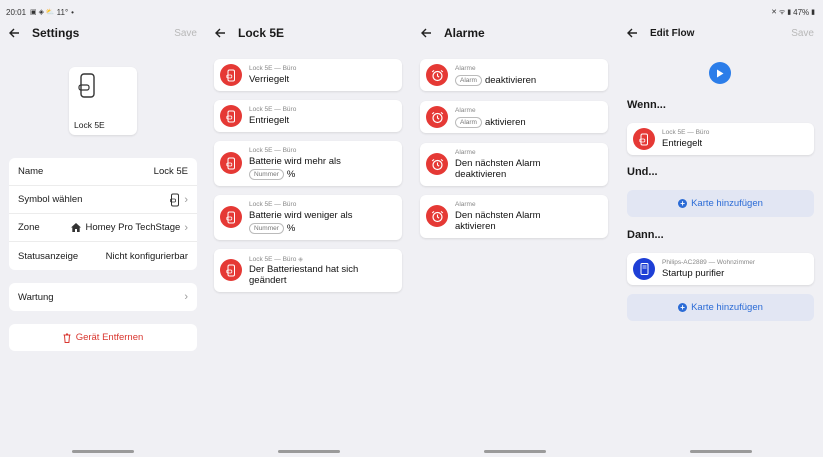 The width and height of the screenshot is (823, 457). What do you see at coordinates (133, 227) in the screenshot?
I see `zone-value: Homey Pro TechStage` at bounding box center [133, 227].